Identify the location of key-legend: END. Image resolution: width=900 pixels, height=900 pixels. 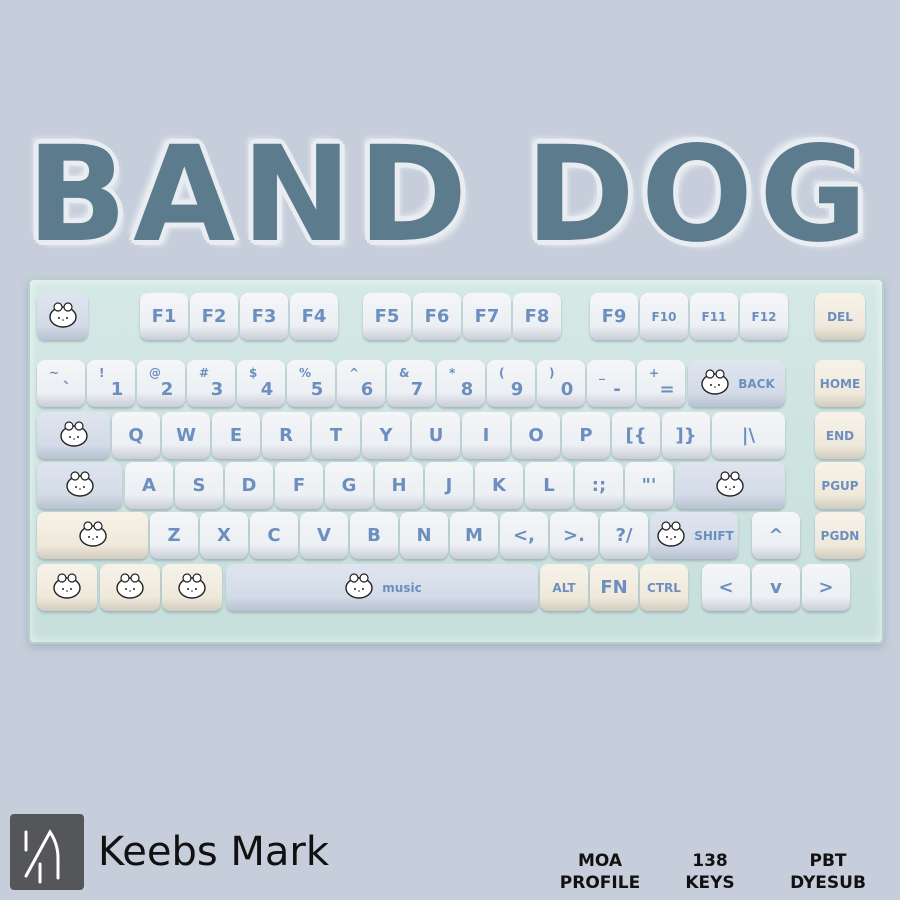
(840, 435).